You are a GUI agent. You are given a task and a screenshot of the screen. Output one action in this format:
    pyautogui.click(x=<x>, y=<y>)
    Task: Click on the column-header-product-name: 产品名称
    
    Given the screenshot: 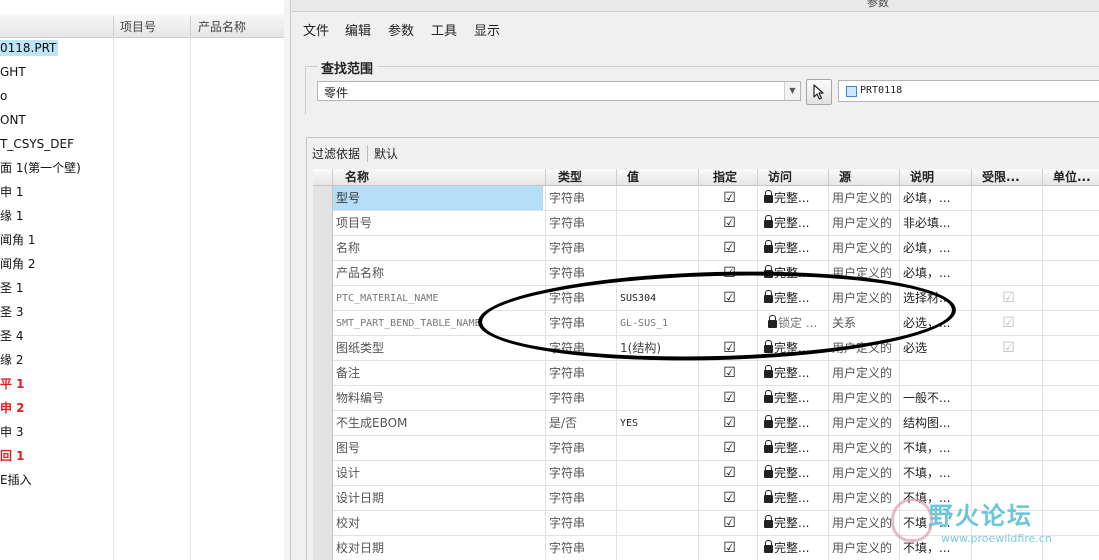 What is the action you would take?
    pyautogui.click(x=222, y=26)
    